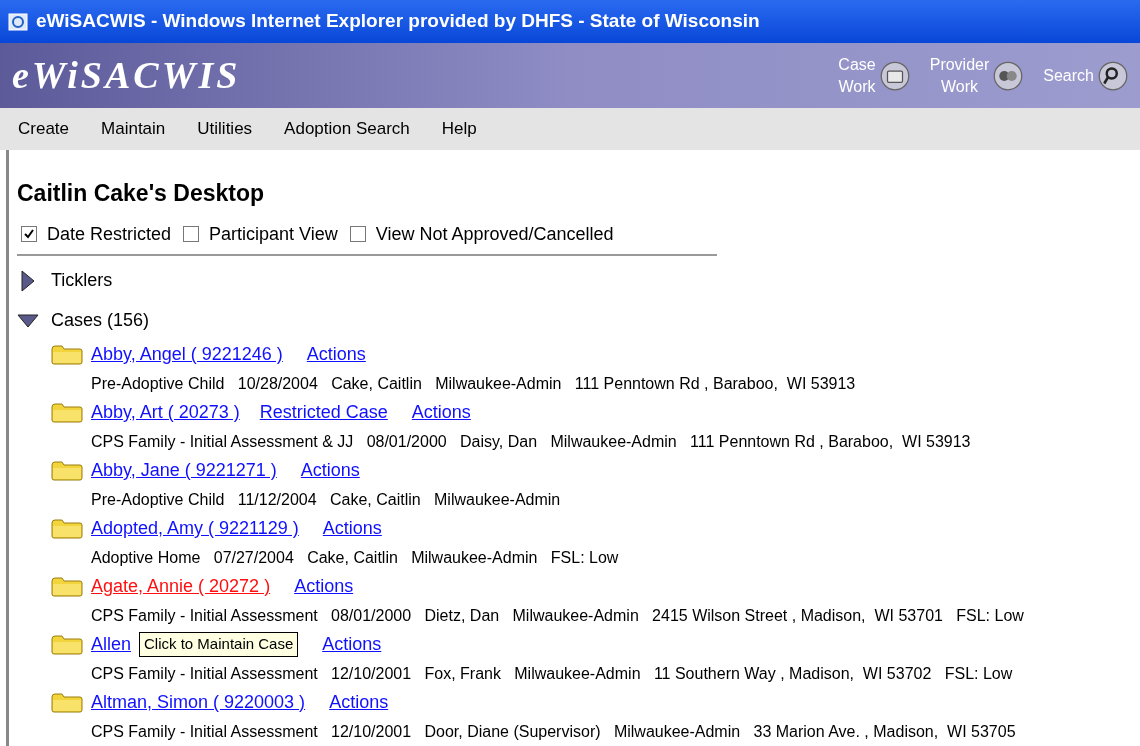 The image size is (1140, 746). I want to click on app-logo: eWiSACWIS, so click(126, 75).